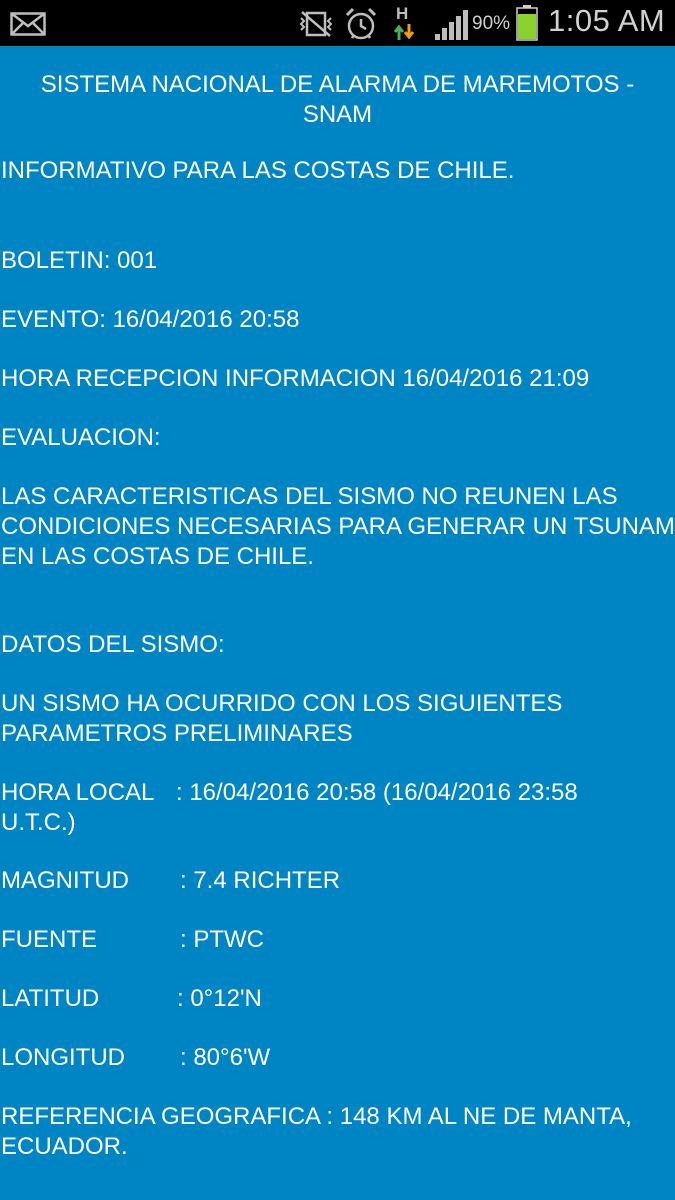 The height and width of the screenshot is (1200, 675). I want to click on fuente-row: FUENTE : PTWC, so click(336, 940).